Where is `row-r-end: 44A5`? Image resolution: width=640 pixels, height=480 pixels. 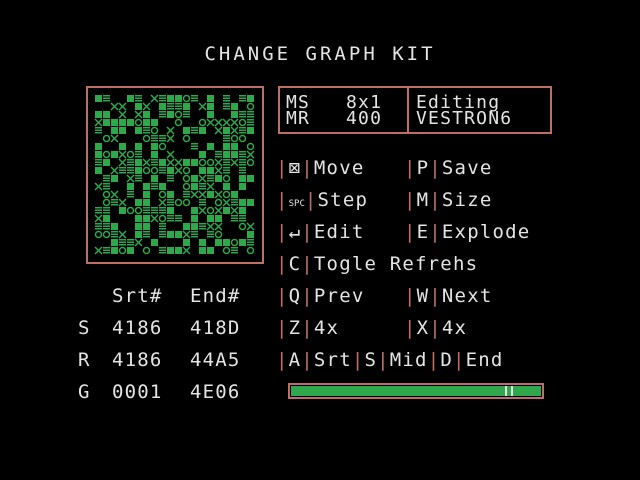
row-r-end: 44A5 is located at coordinates (215, 360).